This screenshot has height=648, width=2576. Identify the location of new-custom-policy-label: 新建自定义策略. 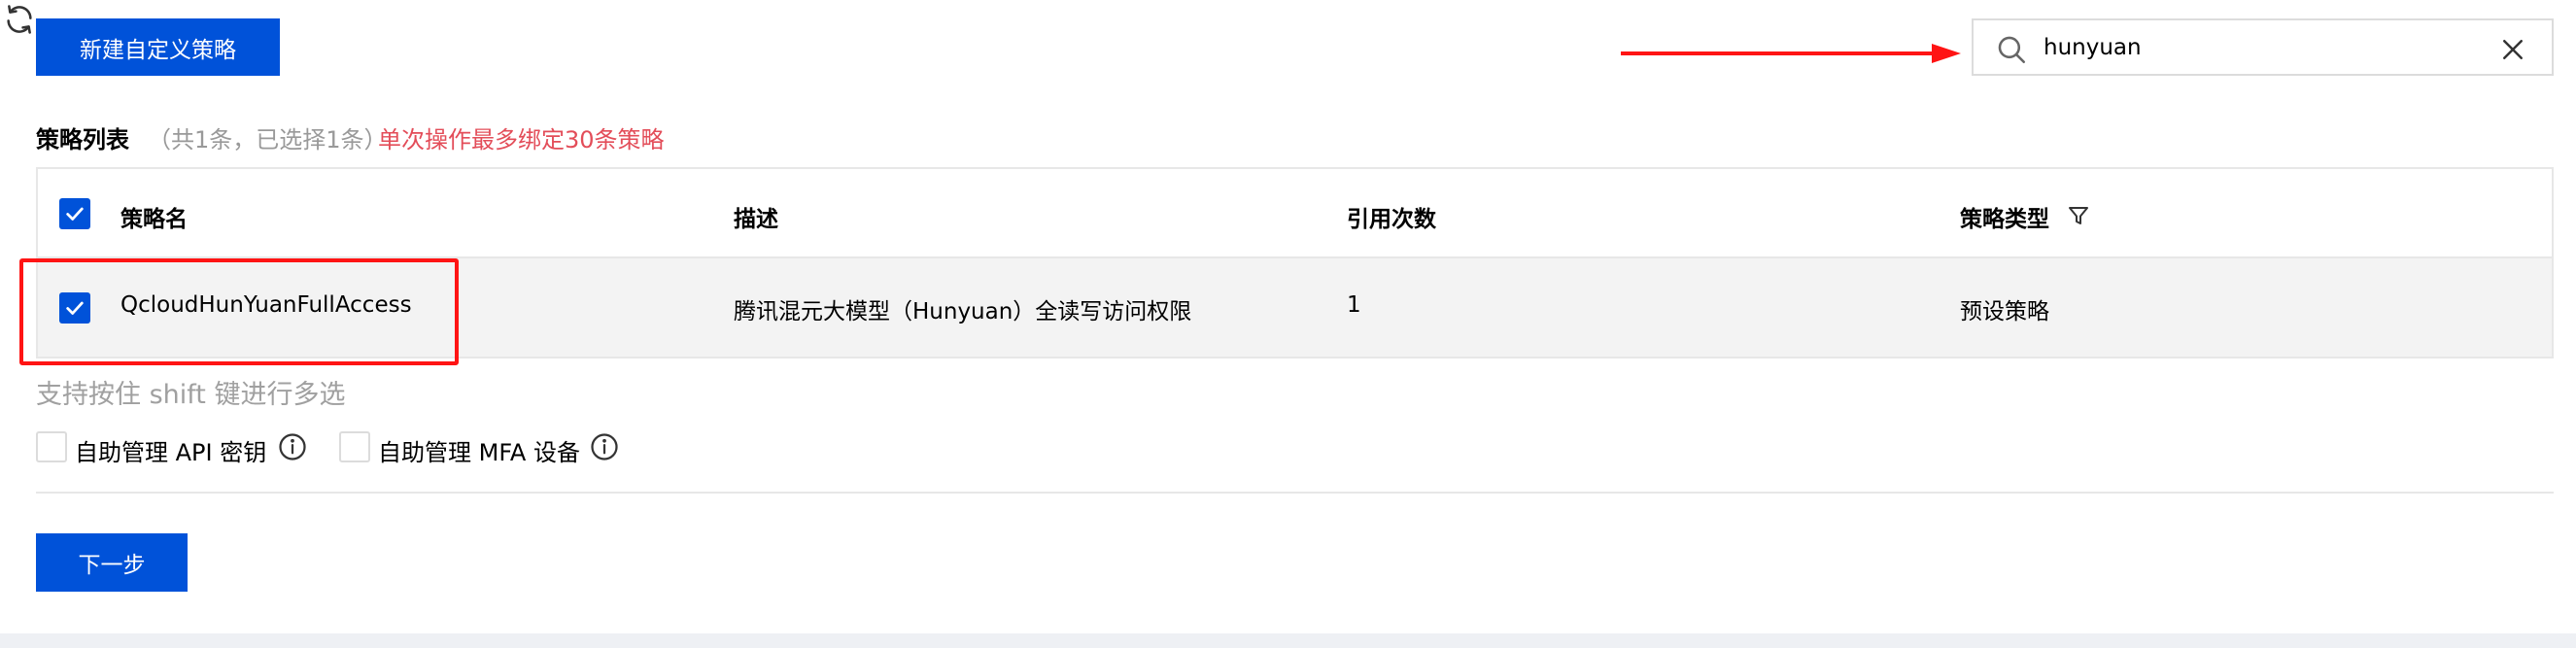
(158, 50).